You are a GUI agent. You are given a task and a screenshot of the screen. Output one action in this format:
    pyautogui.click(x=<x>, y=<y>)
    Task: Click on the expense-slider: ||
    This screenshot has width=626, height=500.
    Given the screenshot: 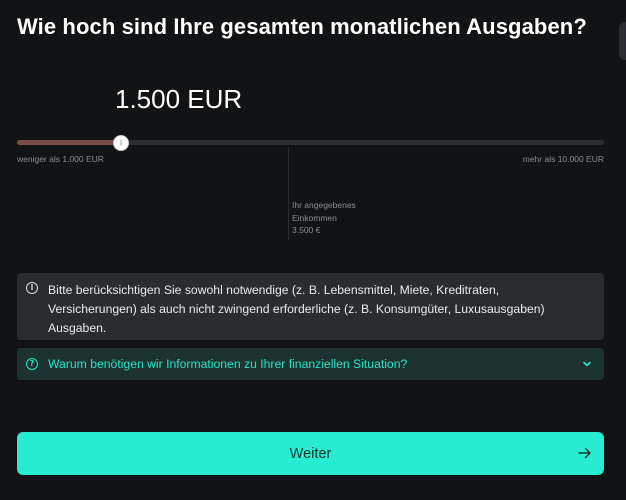 What is the action you would take?
    pyautogui.click(x=310, y=143)
    